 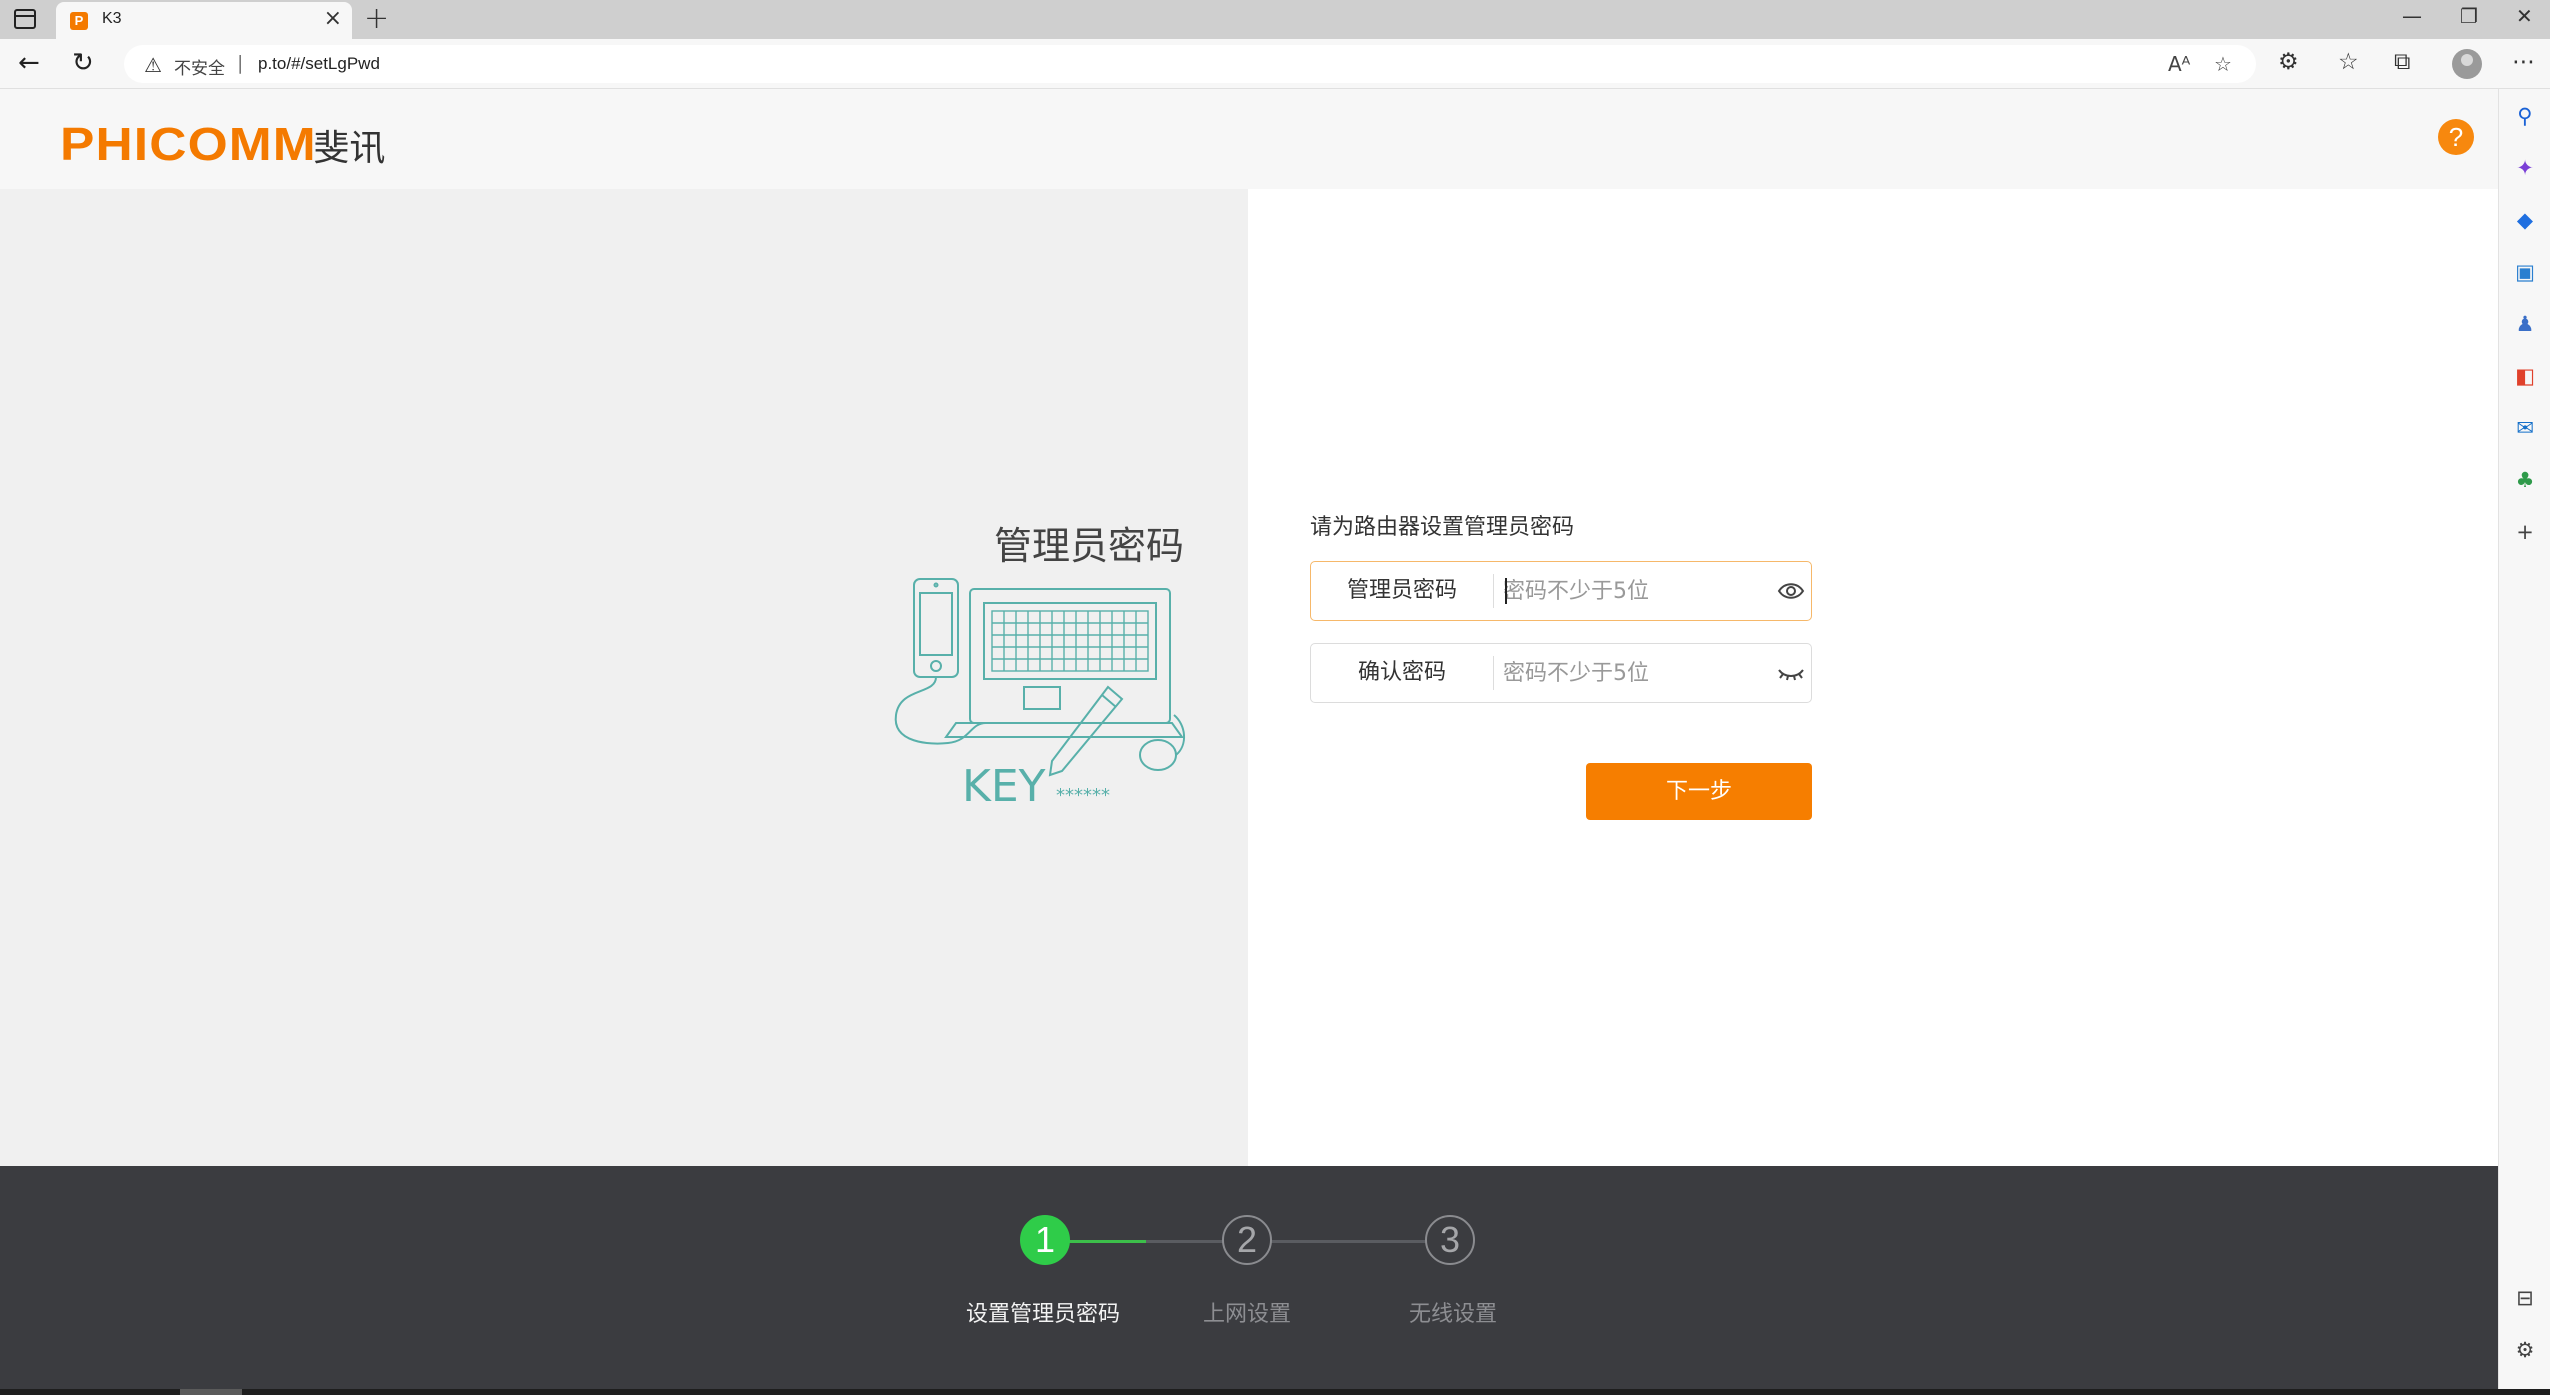 What do you see at coordinates (211, 1392) in the screenshot?
I see `taskbar-indicator` at bounding box center [211, 1392].